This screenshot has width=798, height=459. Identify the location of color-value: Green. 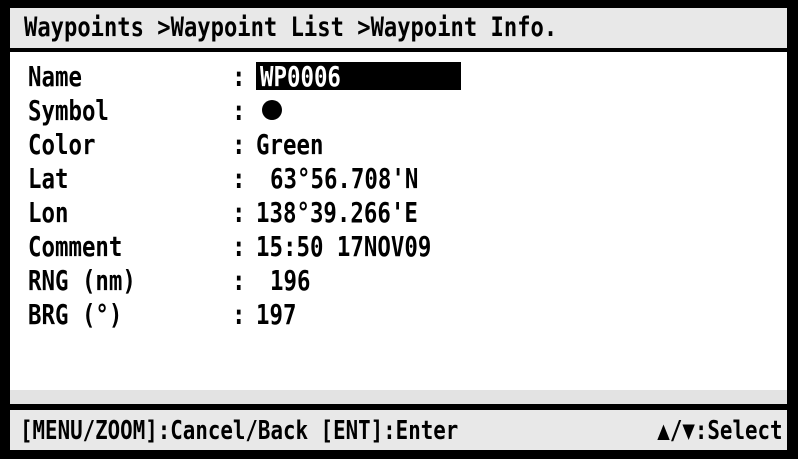
(290, 144).